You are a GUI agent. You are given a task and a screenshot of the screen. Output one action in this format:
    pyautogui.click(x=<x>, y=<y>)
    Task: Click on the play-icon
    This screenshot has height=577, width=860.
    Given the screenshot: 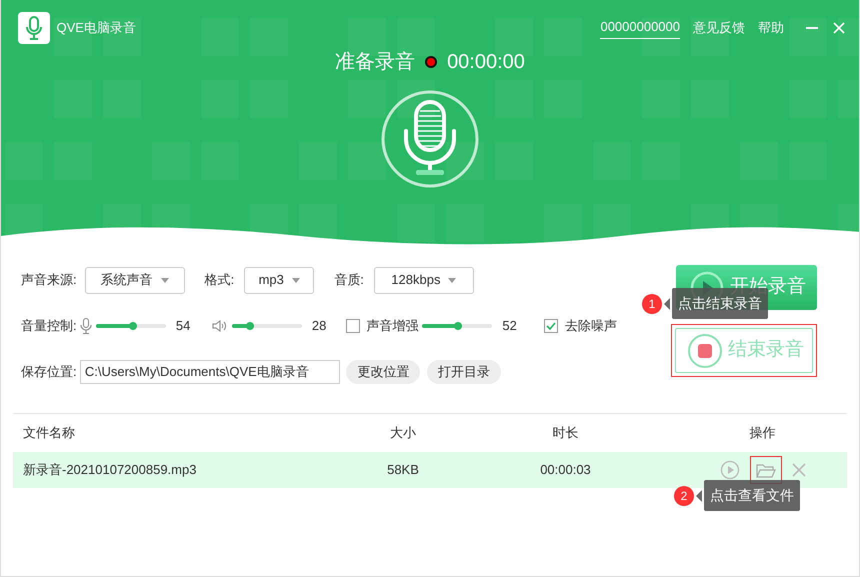 What is the action you would take?
    pyautogui.click(x=730, y=470)
    